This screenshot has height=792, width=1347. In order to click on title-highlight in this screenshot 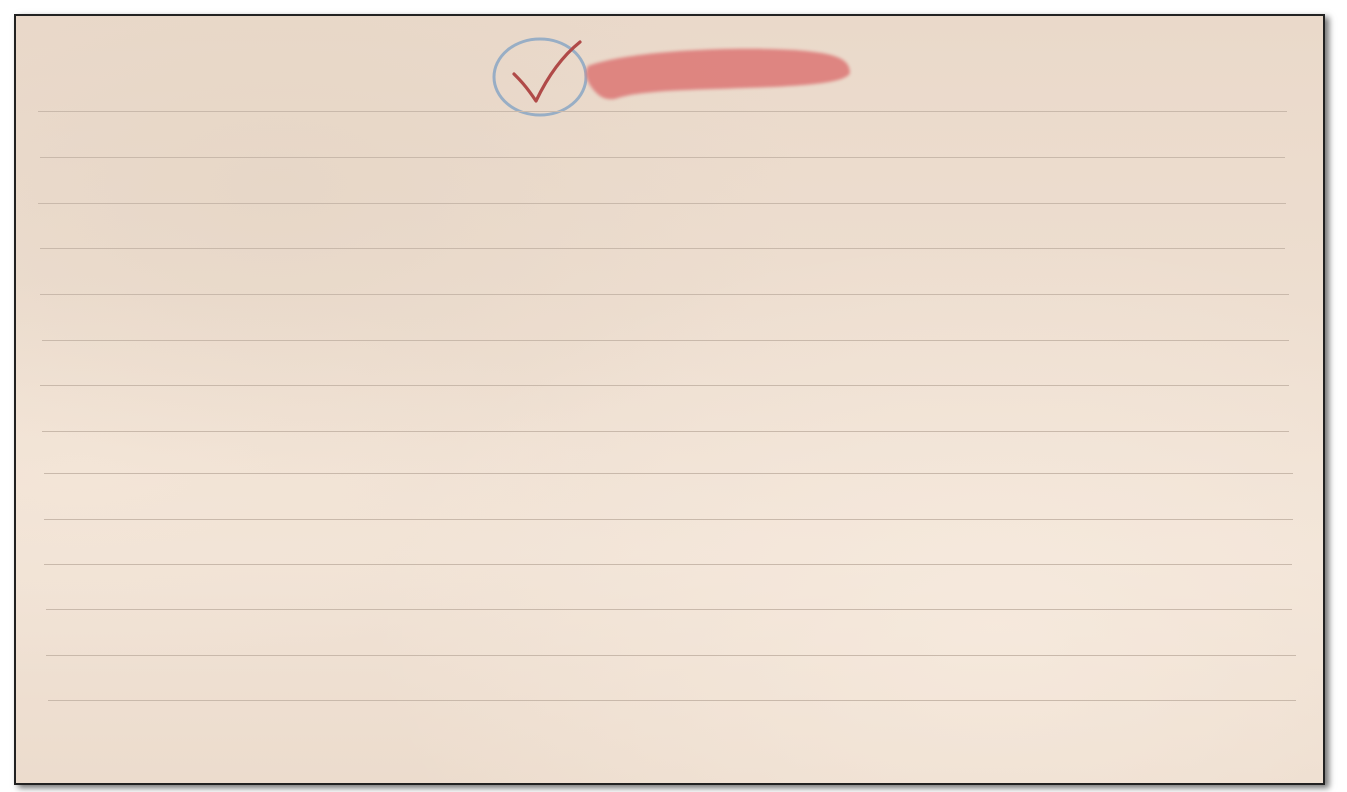, I will do `click(719, 75)`.